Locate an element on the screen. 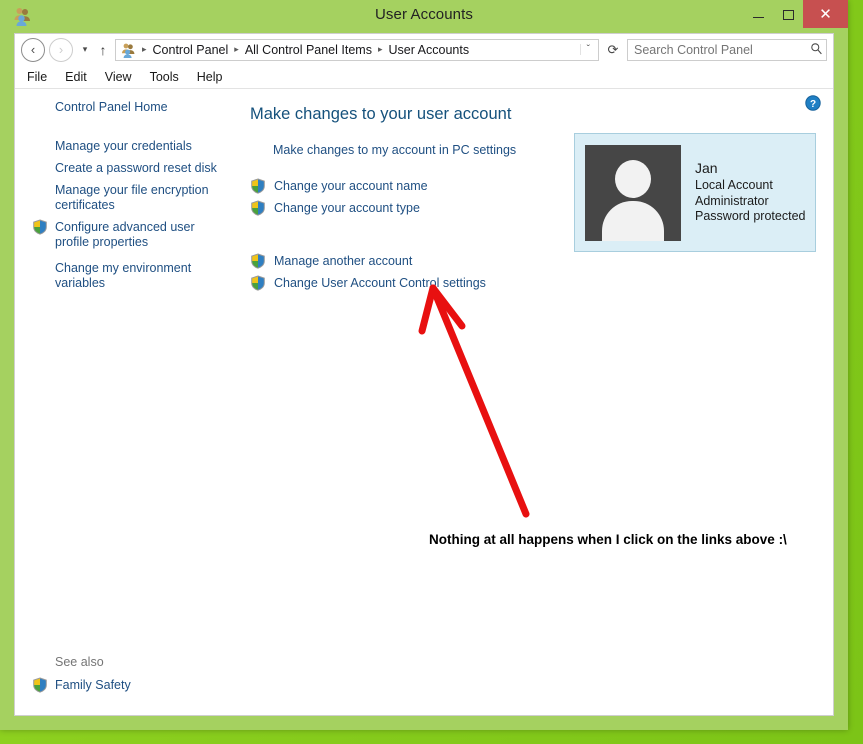 The height and width of the screenshot is (744, 863). menu-file: File is located at coordinates (43, 77).